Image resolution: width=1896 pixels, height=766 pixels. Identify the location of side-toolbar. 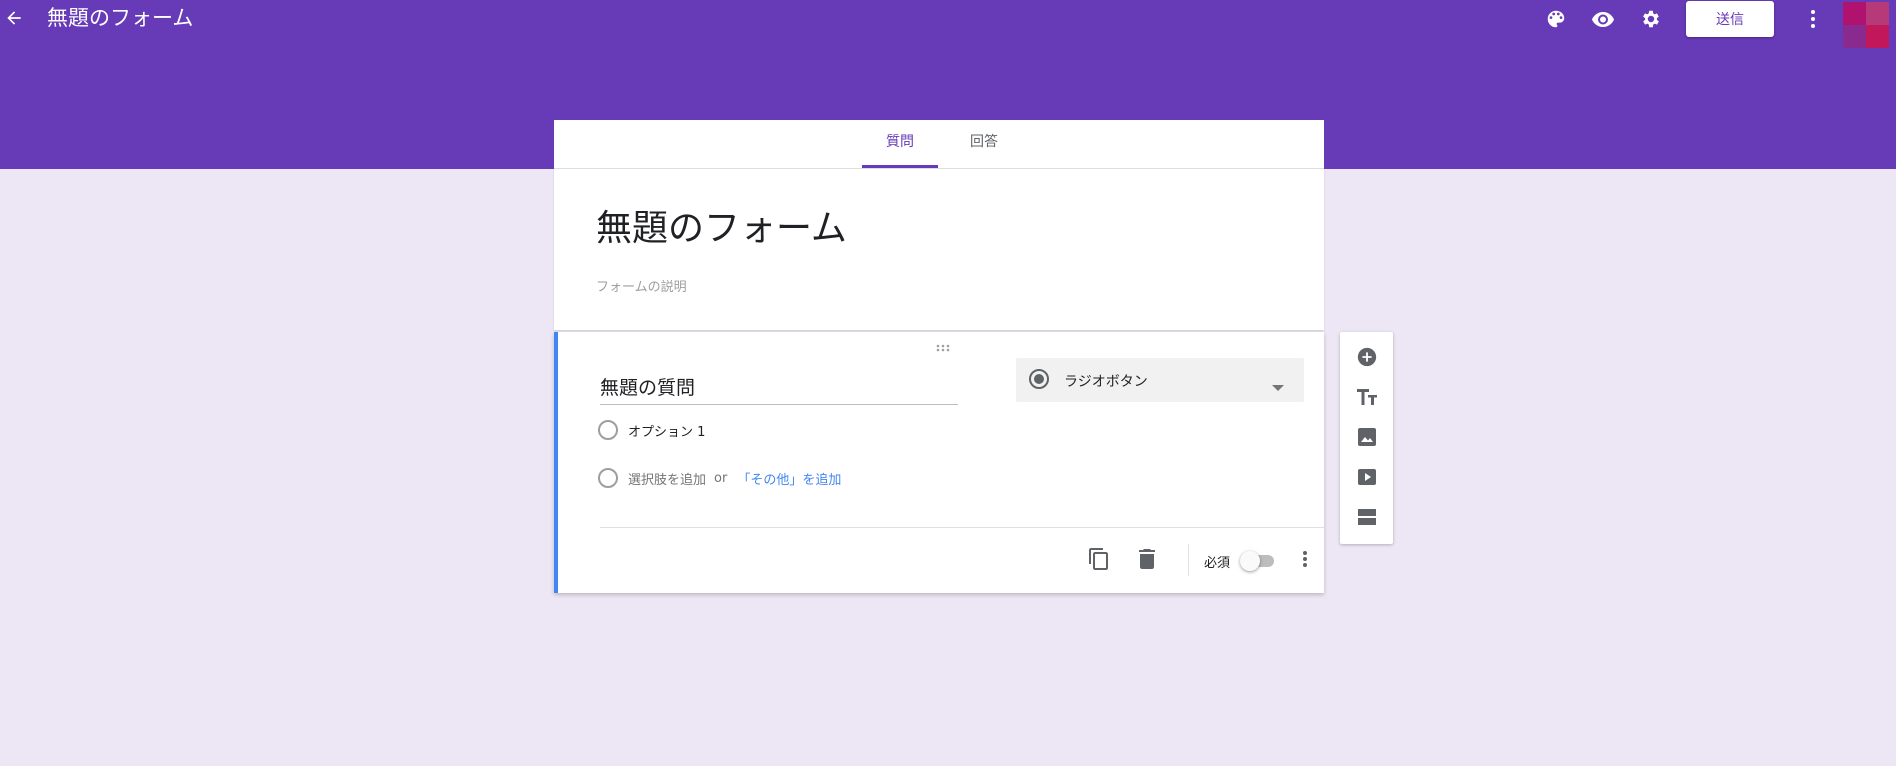
(1366, 438).